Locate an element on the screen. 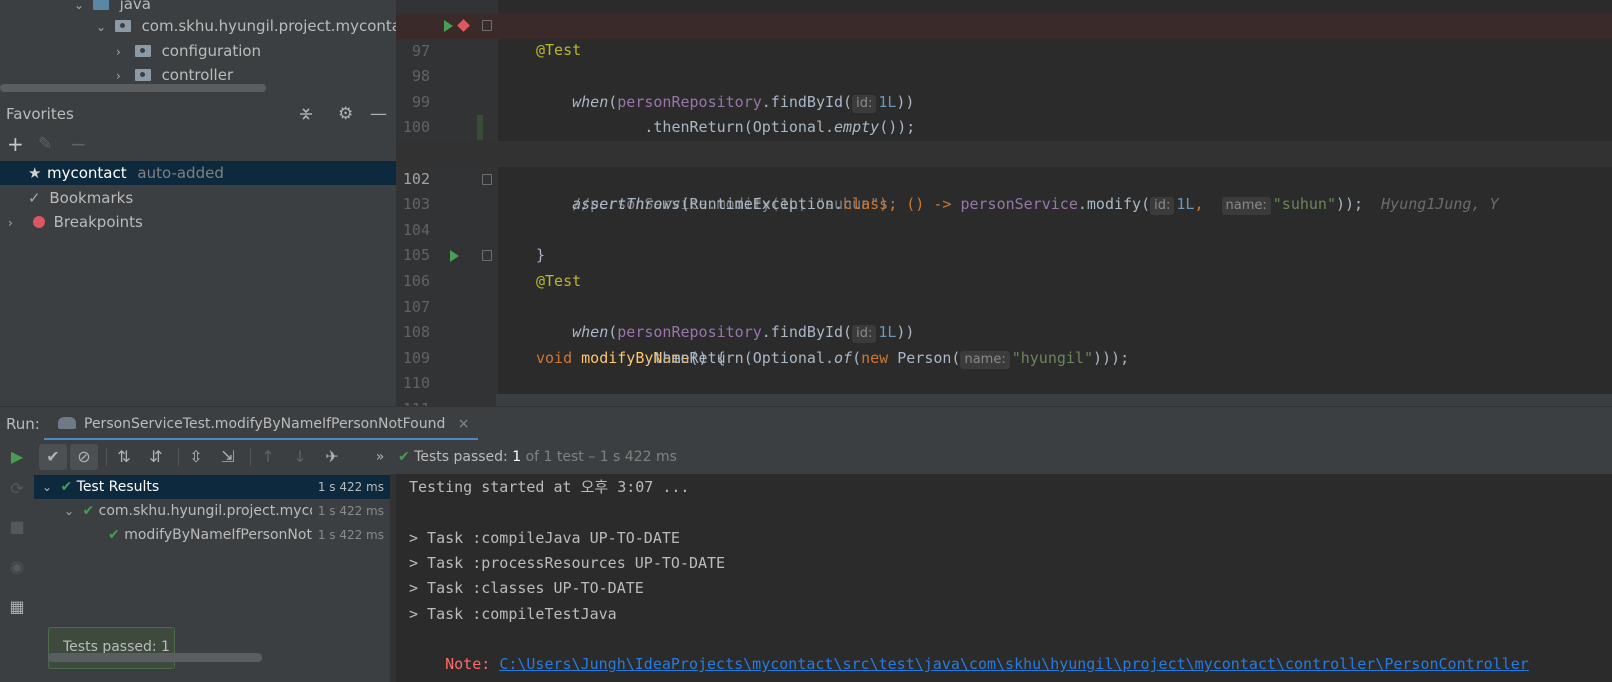 The width and height of the screenshot is (1612, 682). tree-item-label: configuration is located at coordinates (211, 51).